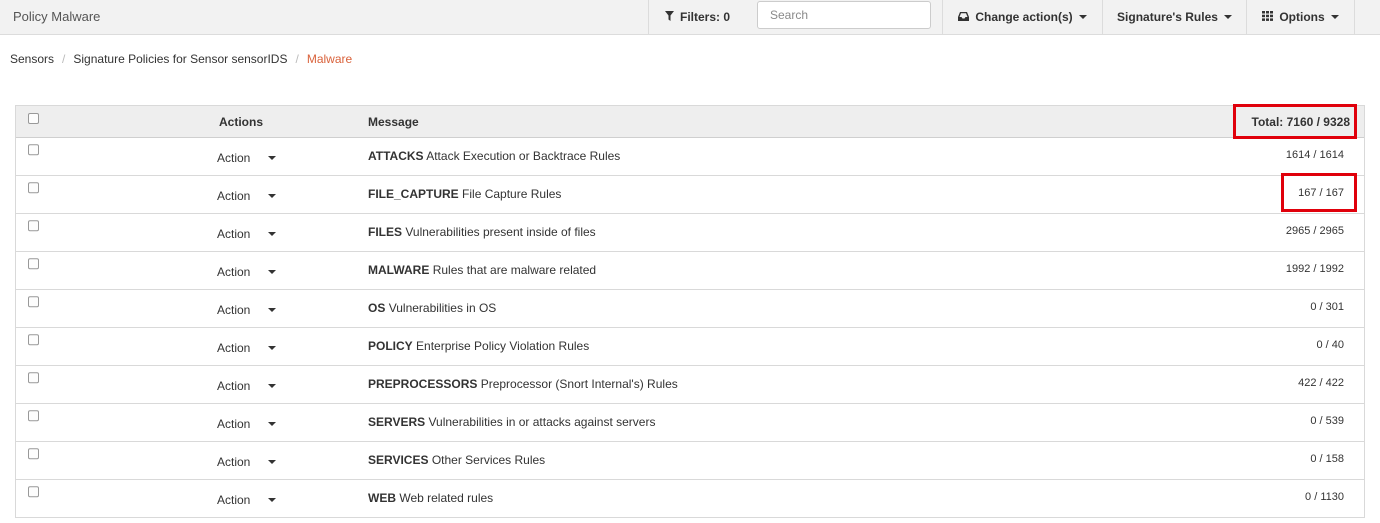  Describe the element at coordinates (377, 308) in the screenshot. I see `rule-category-name: OS` at that location.